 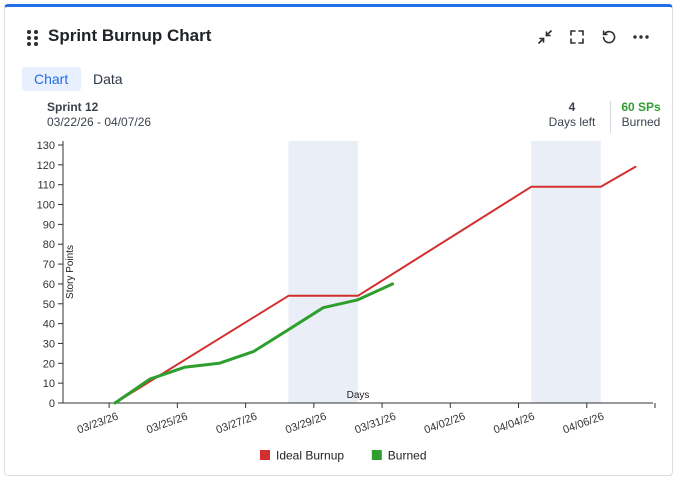 I want to click on x-tick-label: 03/23/26, so click(x=98, y=424).